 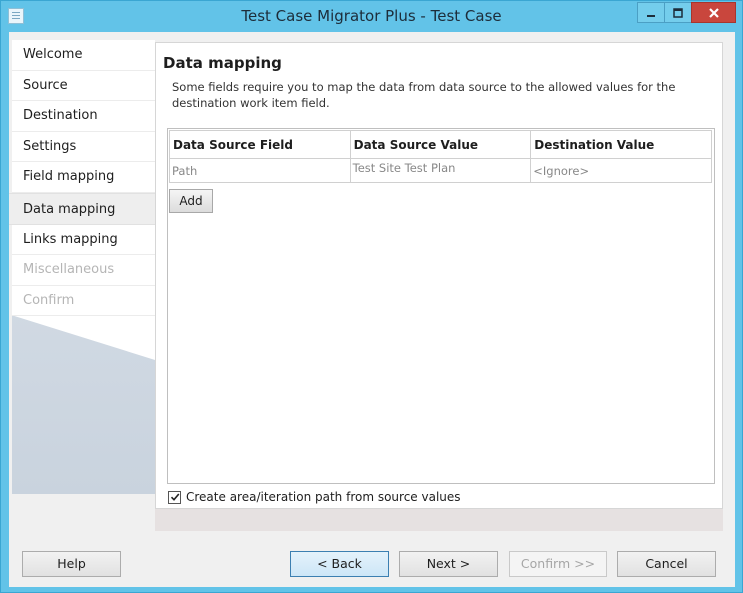 I want to click on title-bar: Test Case Migrator Plus - Test Case, so click(x=371, y=16).